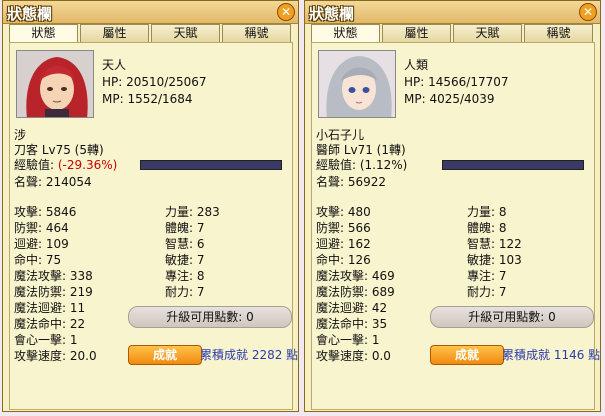 Image resolution: width=605 pixels, height=416 pixels. What do you see at coordinates (45, 212) in the screenshot?
I see `stat-attack: 攻擊: 5846` at bounding box center [45, 212].